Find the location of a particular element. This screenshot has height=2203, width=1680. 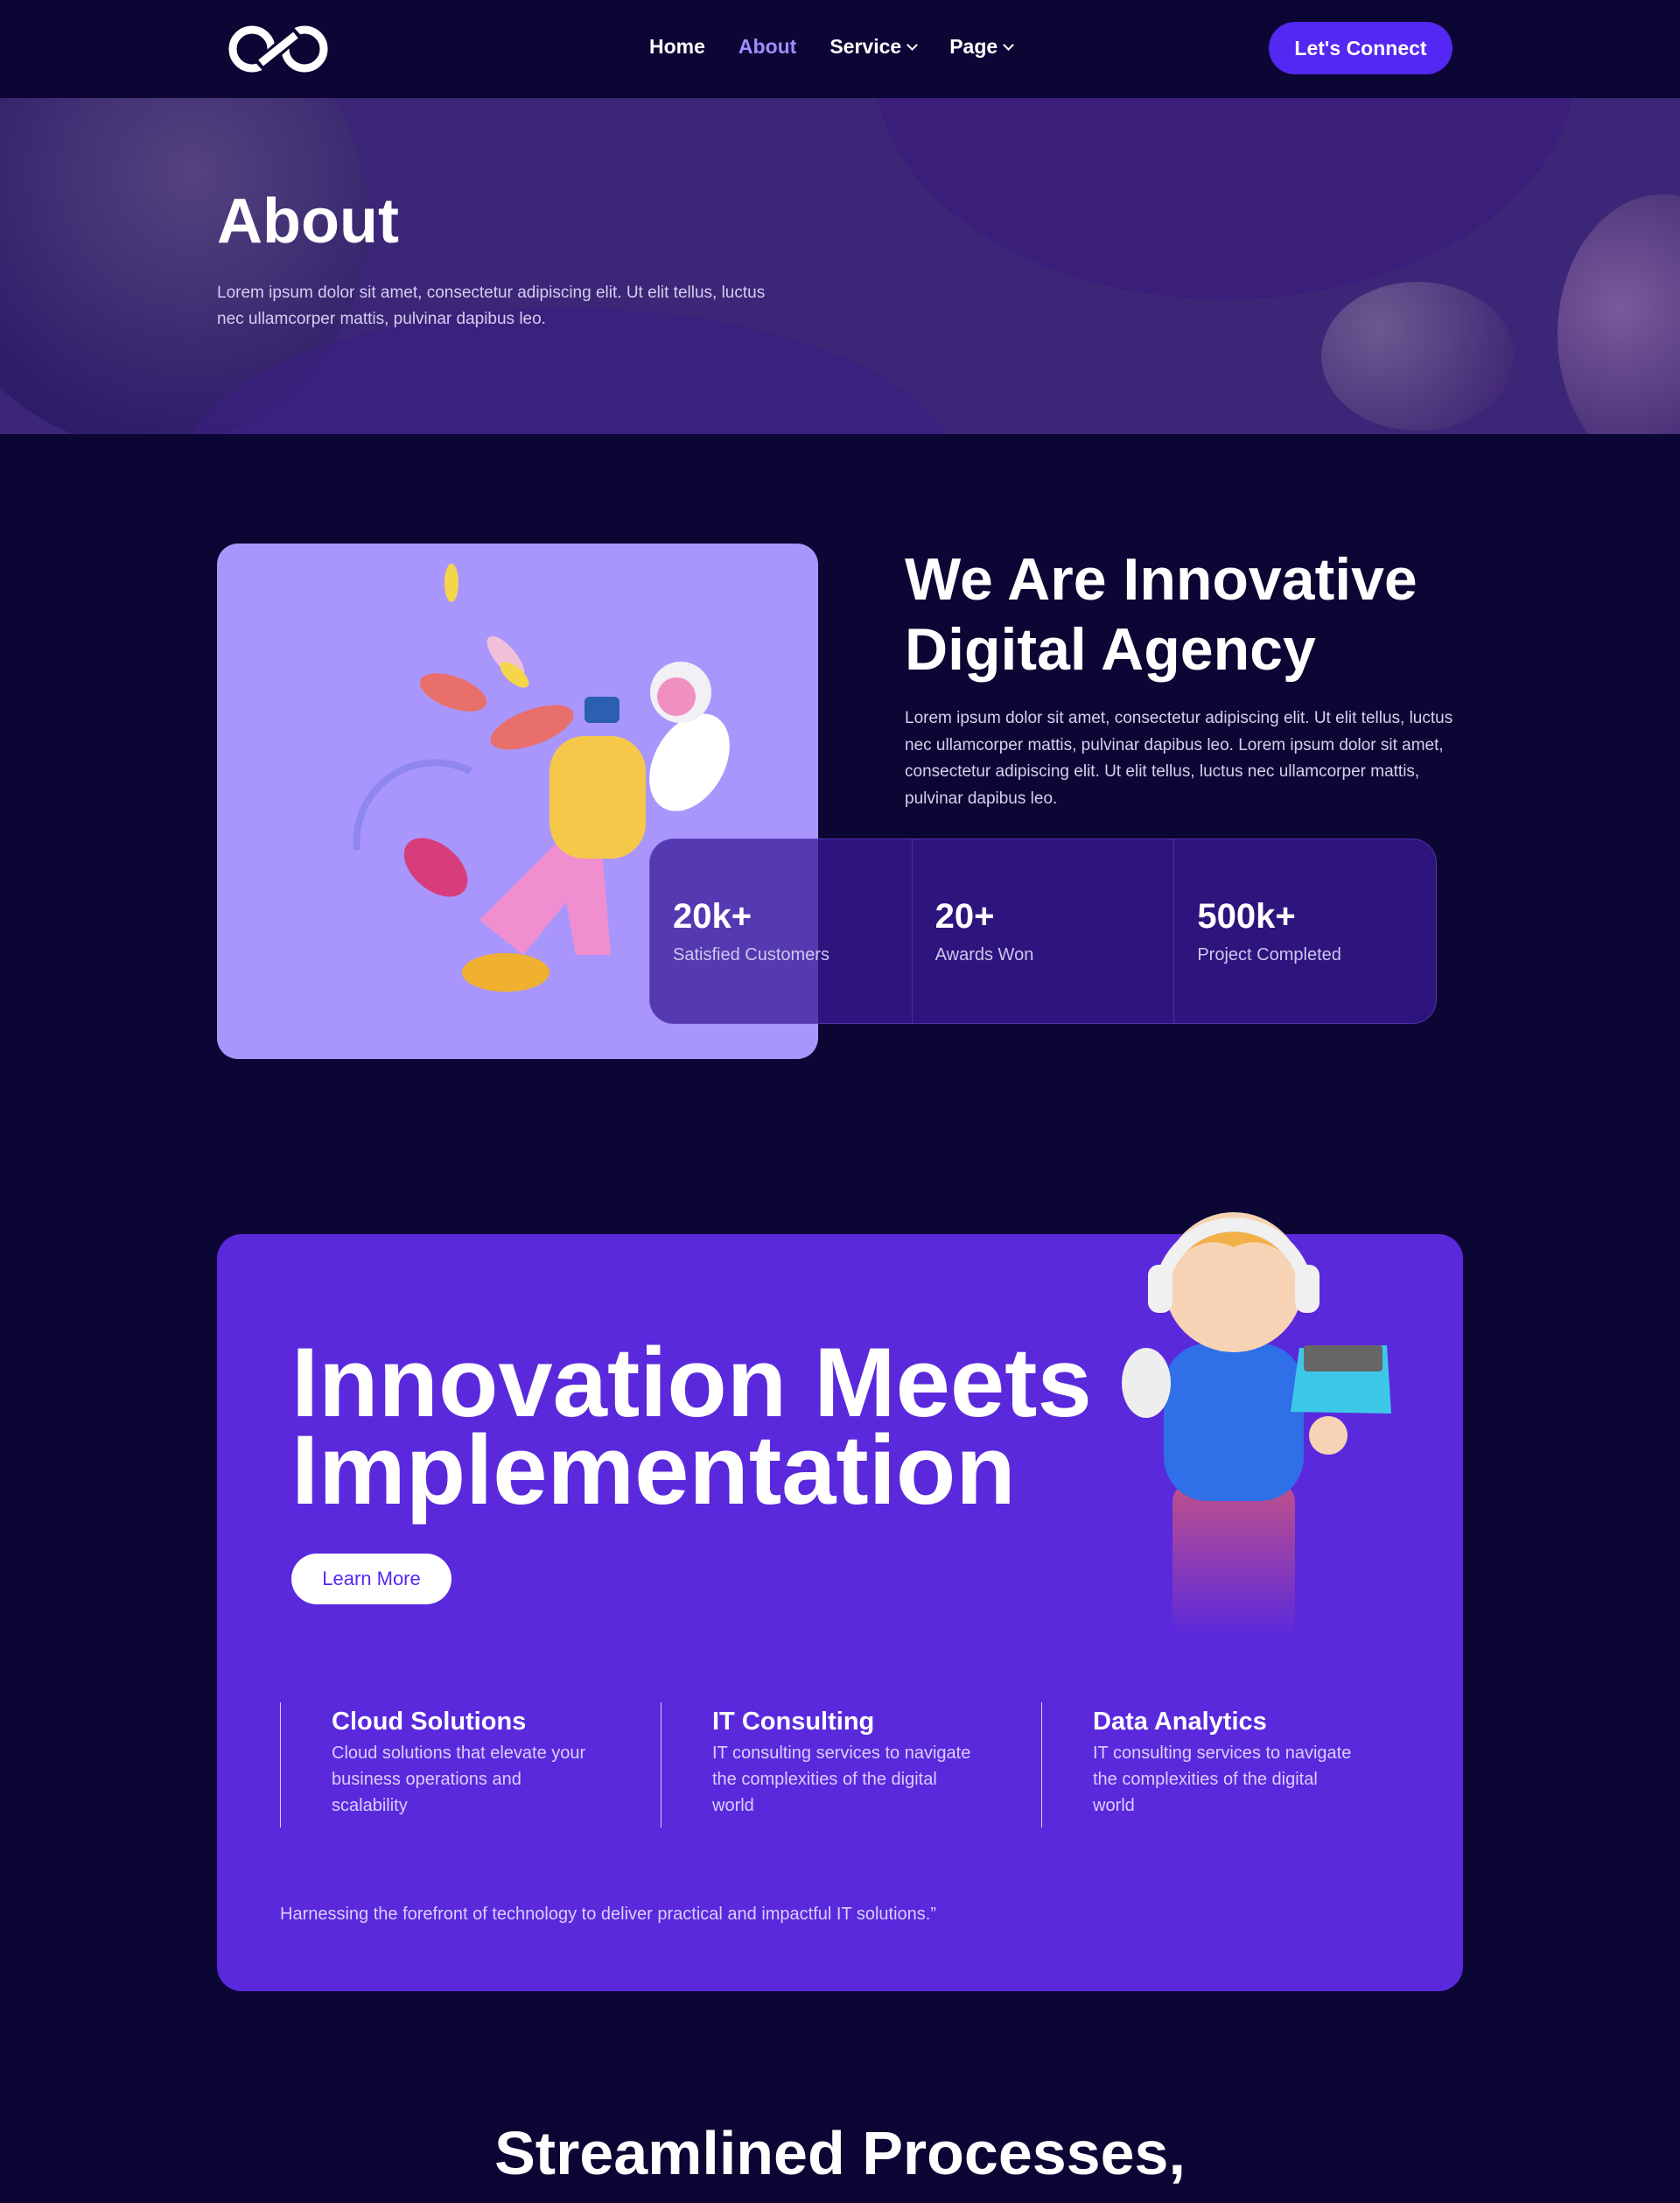

nav-home: Home is located at coordinates (677, 47).